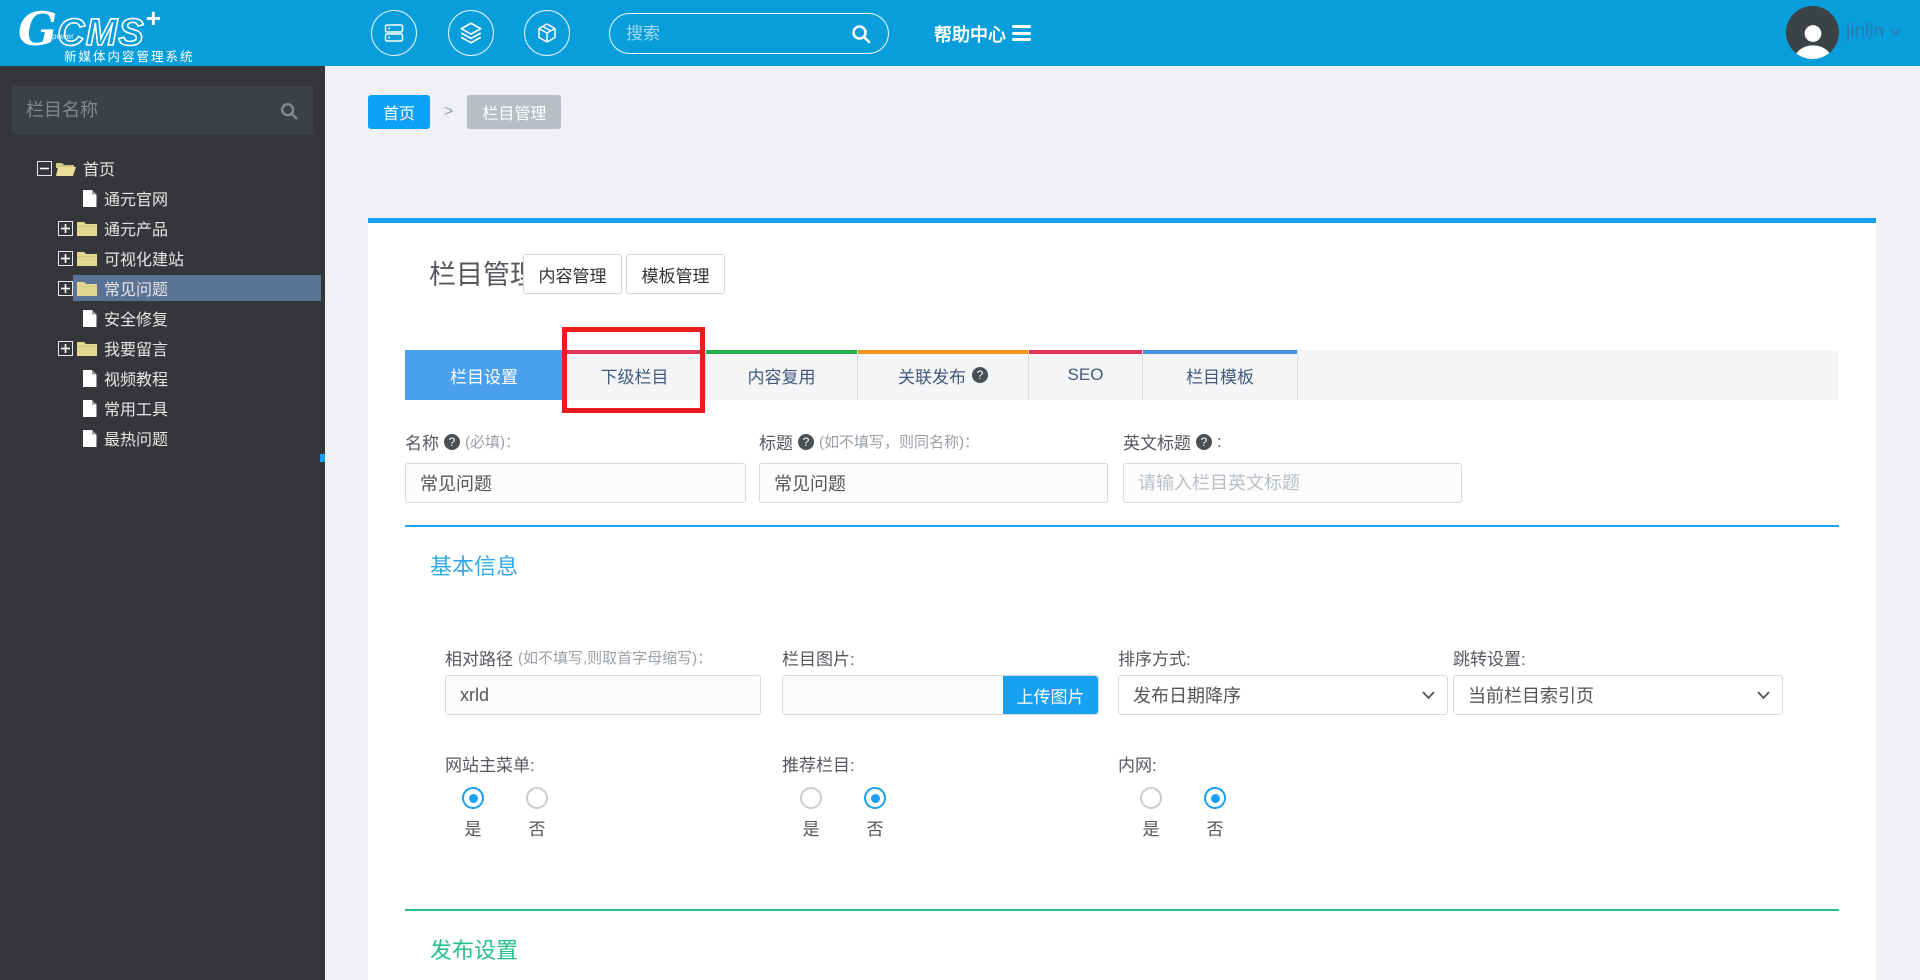  I want to click on sort-mode-select: 发布日期降序, so click(1283, 695).